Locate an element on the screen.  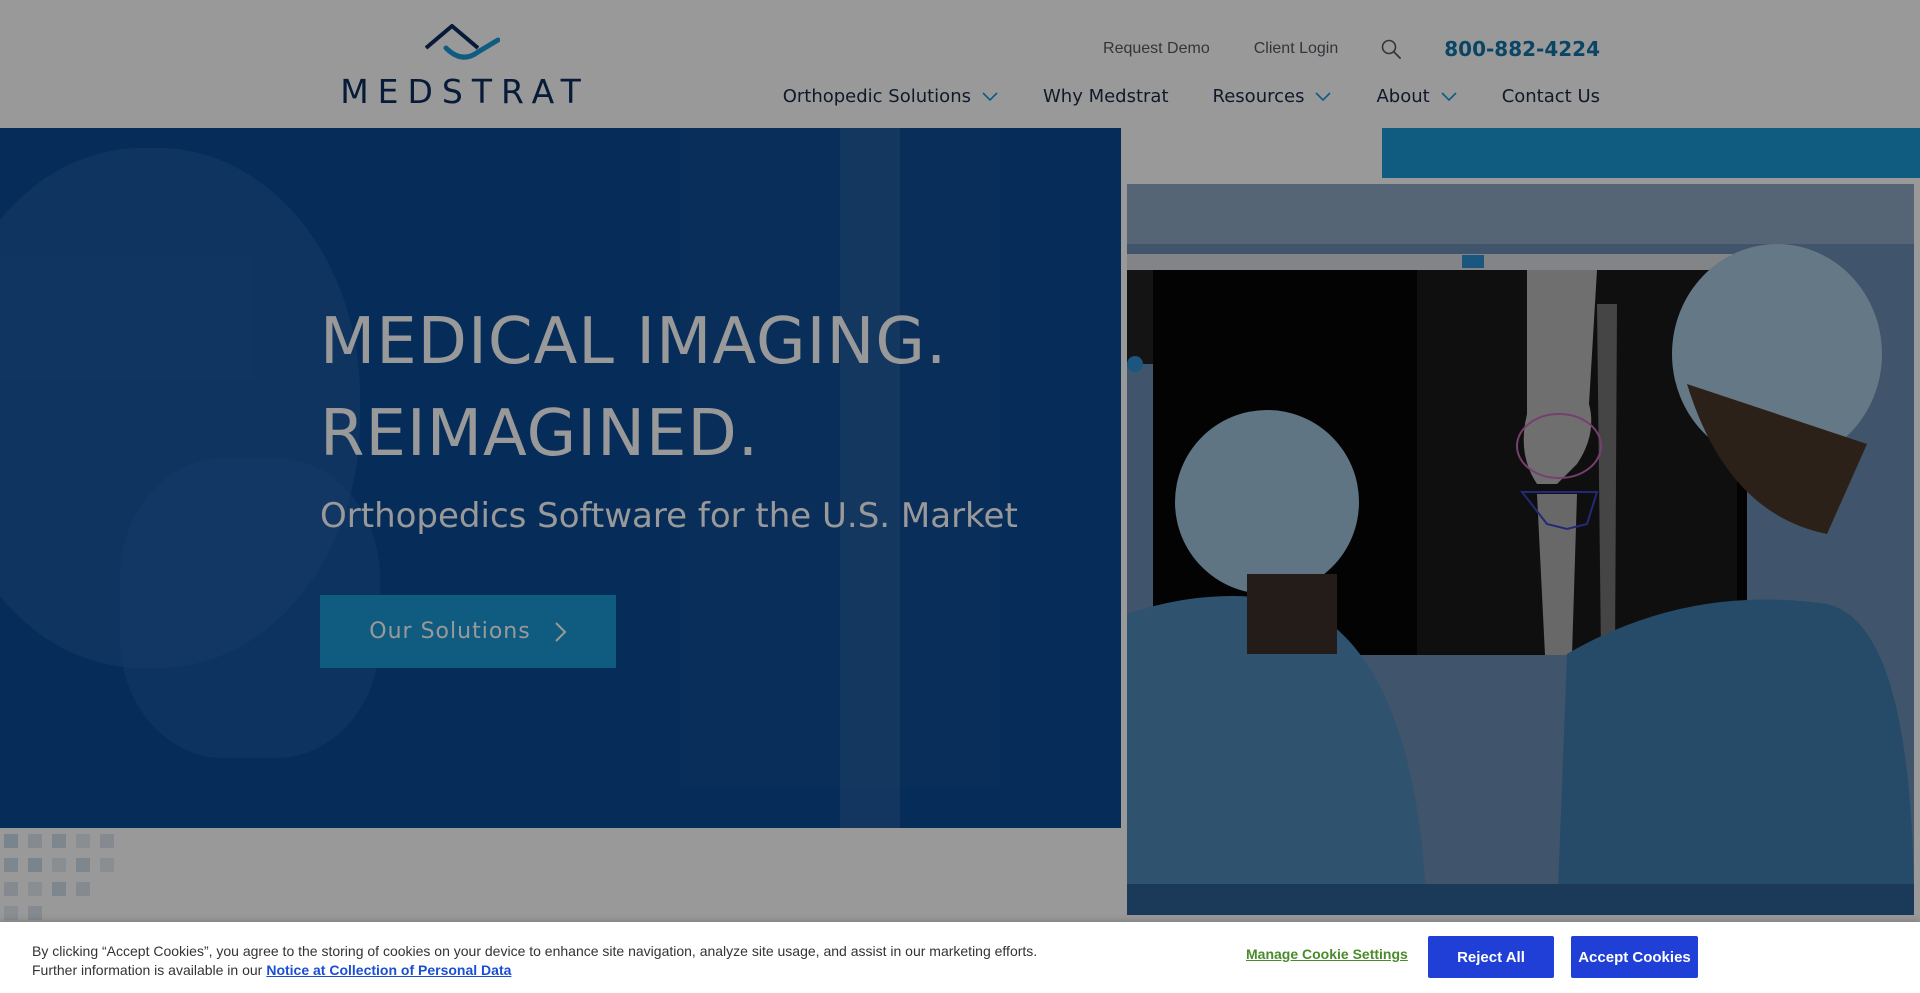
reject-all-button: Reject All is located at coordinates (1491, 957).